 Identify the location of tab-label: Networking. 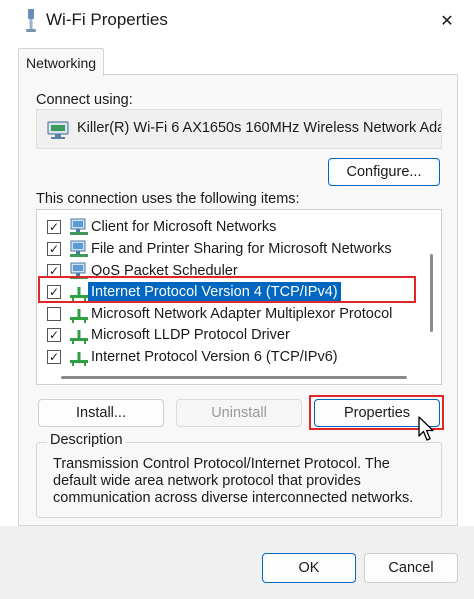
(61, 62).